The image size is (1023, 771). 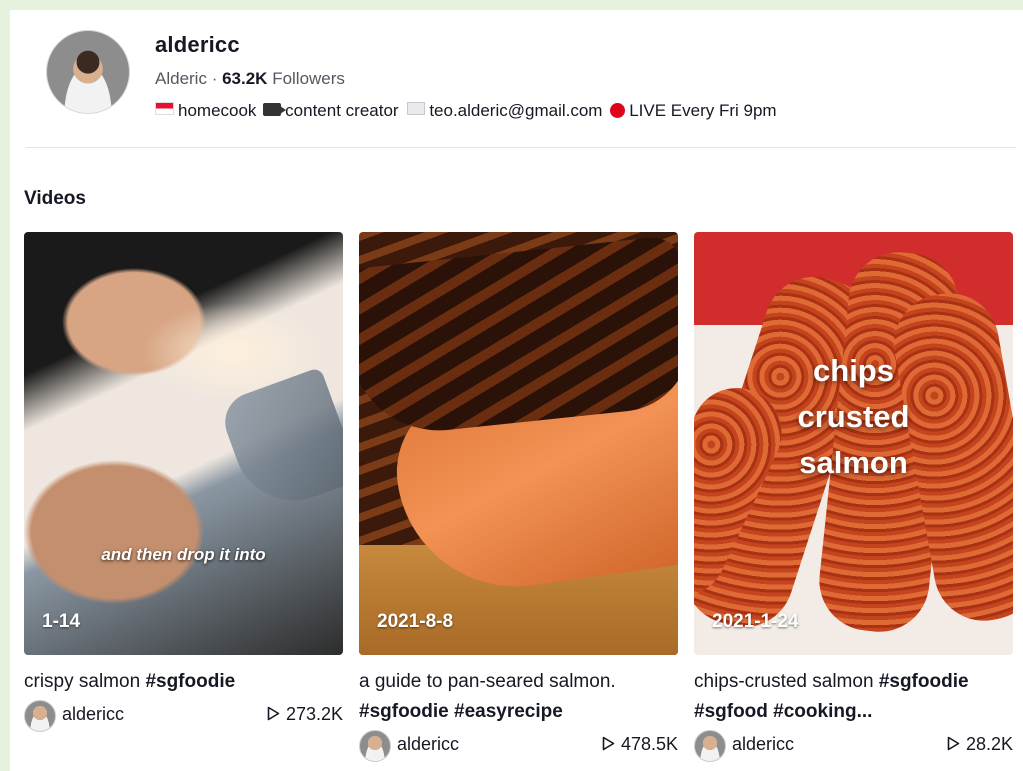 I want to click on bio-part-homecook: homecook, so click(x=217, y=110).